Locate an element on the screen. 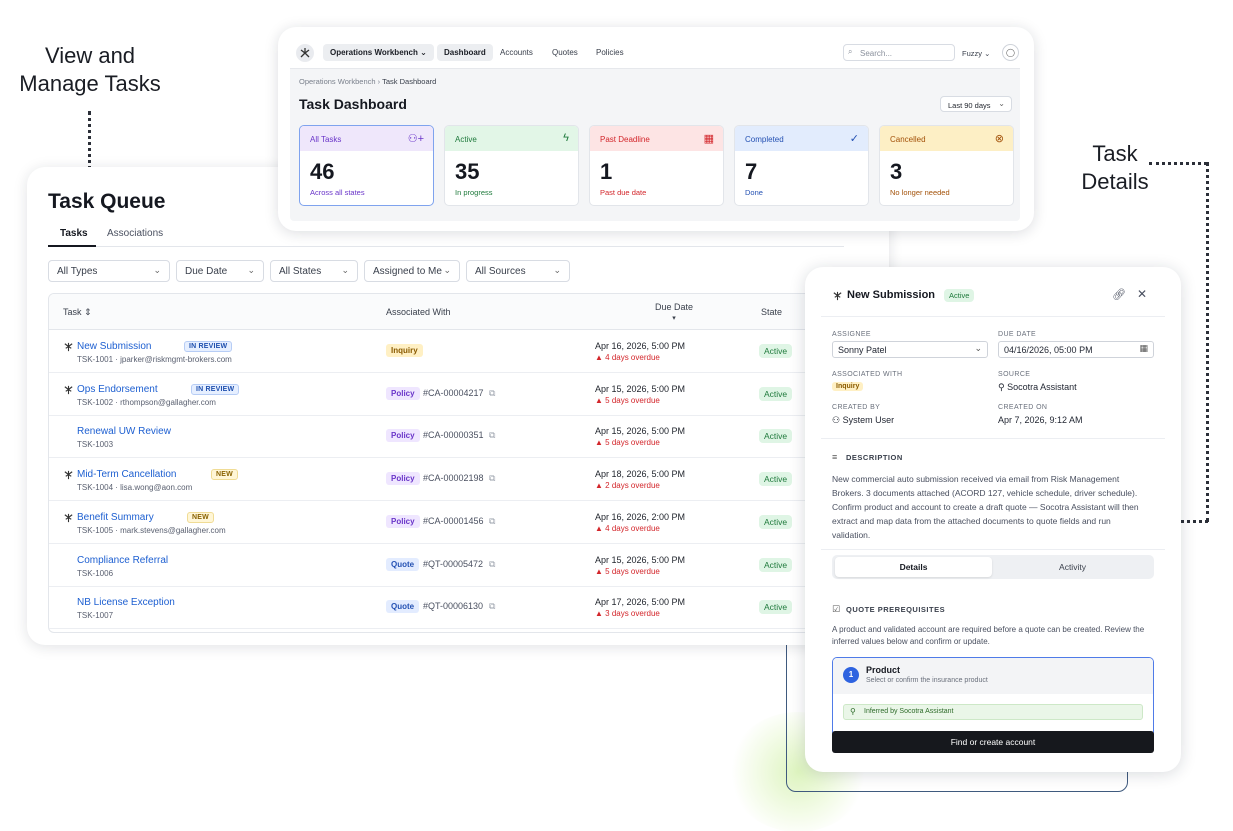 The image size is (1233, 831). task-link: Benefit Summary is located at coordinates (115, 517).